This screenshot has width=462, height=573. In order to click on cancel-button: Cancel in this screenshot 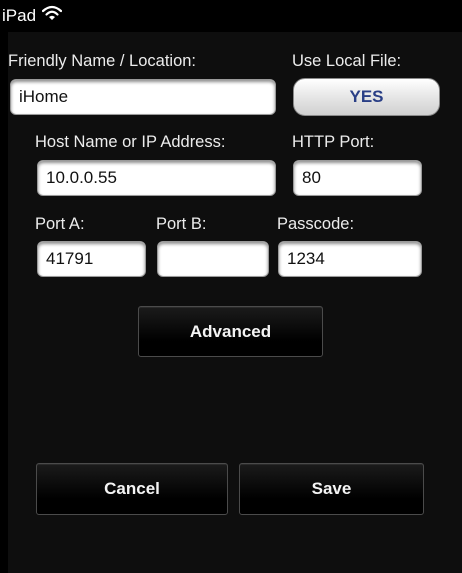, I will do `click(132, 489)`.